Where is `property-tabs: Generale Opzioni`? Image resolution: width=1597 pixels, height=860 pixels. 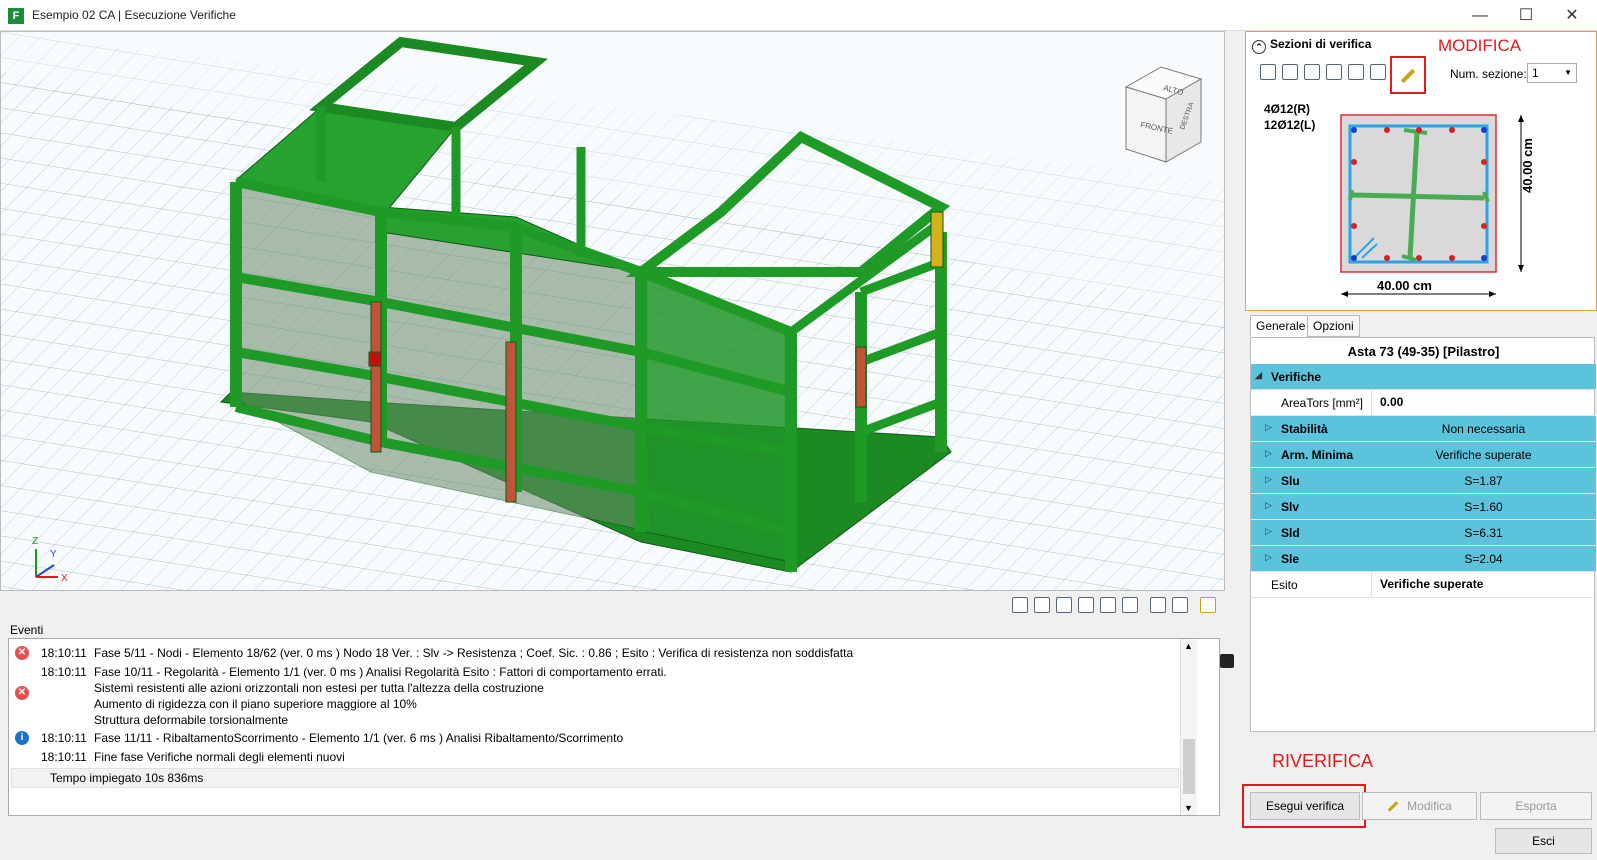 property-tabs: Generale Opzioni is located at coordinates (1421, 326).